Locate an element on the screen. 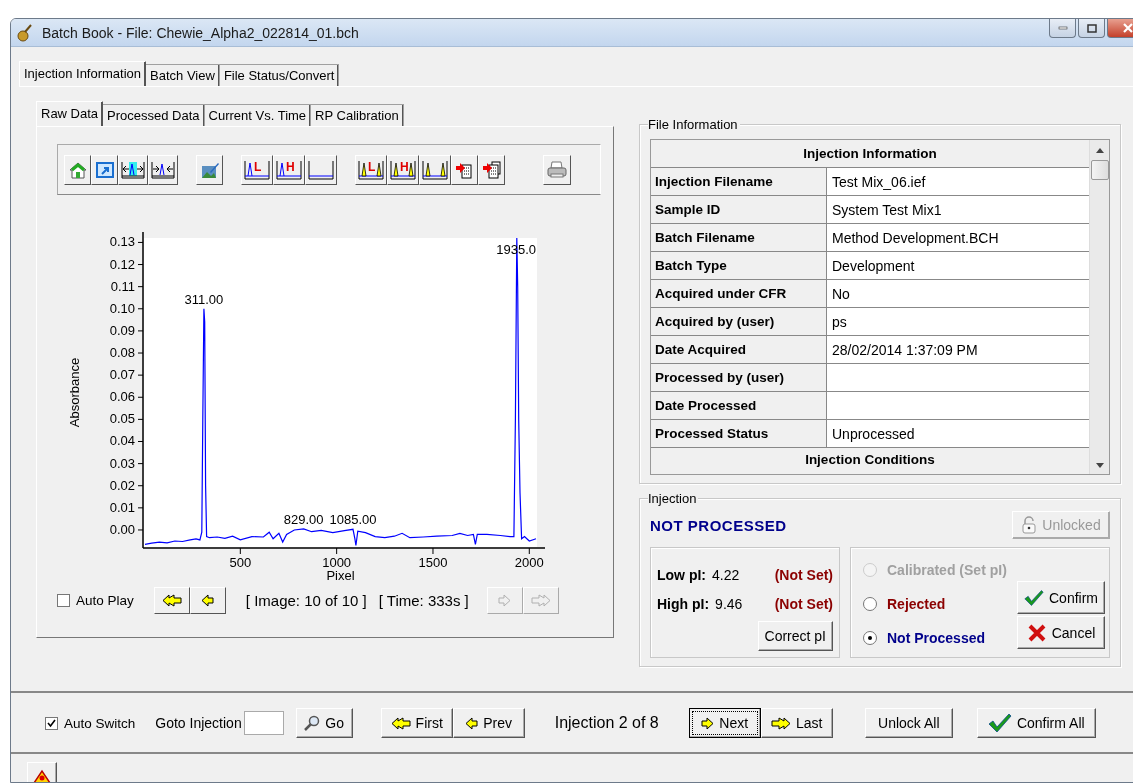 The width and height of the screenshot is (1133, 783). peak-compress-icon is located at coordinates (163, 169).